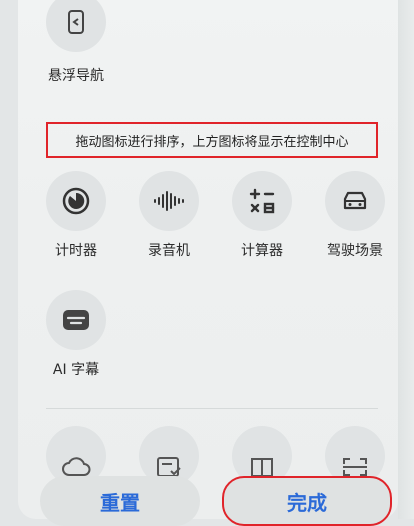  What do you see at coordinates (262, 467) in the screenshot?
I see `book-icon` at bounding box center [262, 467].